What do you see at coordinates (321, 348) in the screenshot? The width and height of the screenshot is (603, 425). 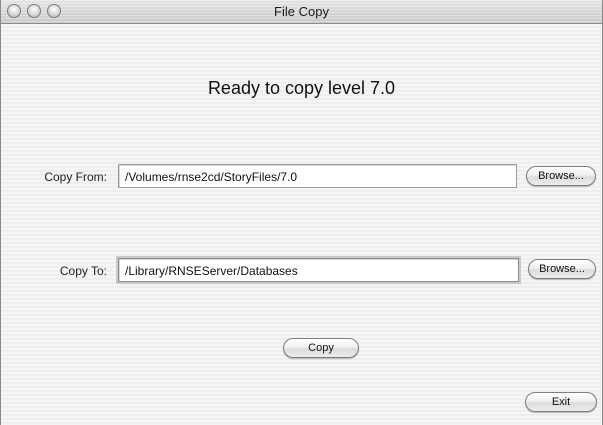 I see `copy-button: Copy` at bounding box center [321, 348].